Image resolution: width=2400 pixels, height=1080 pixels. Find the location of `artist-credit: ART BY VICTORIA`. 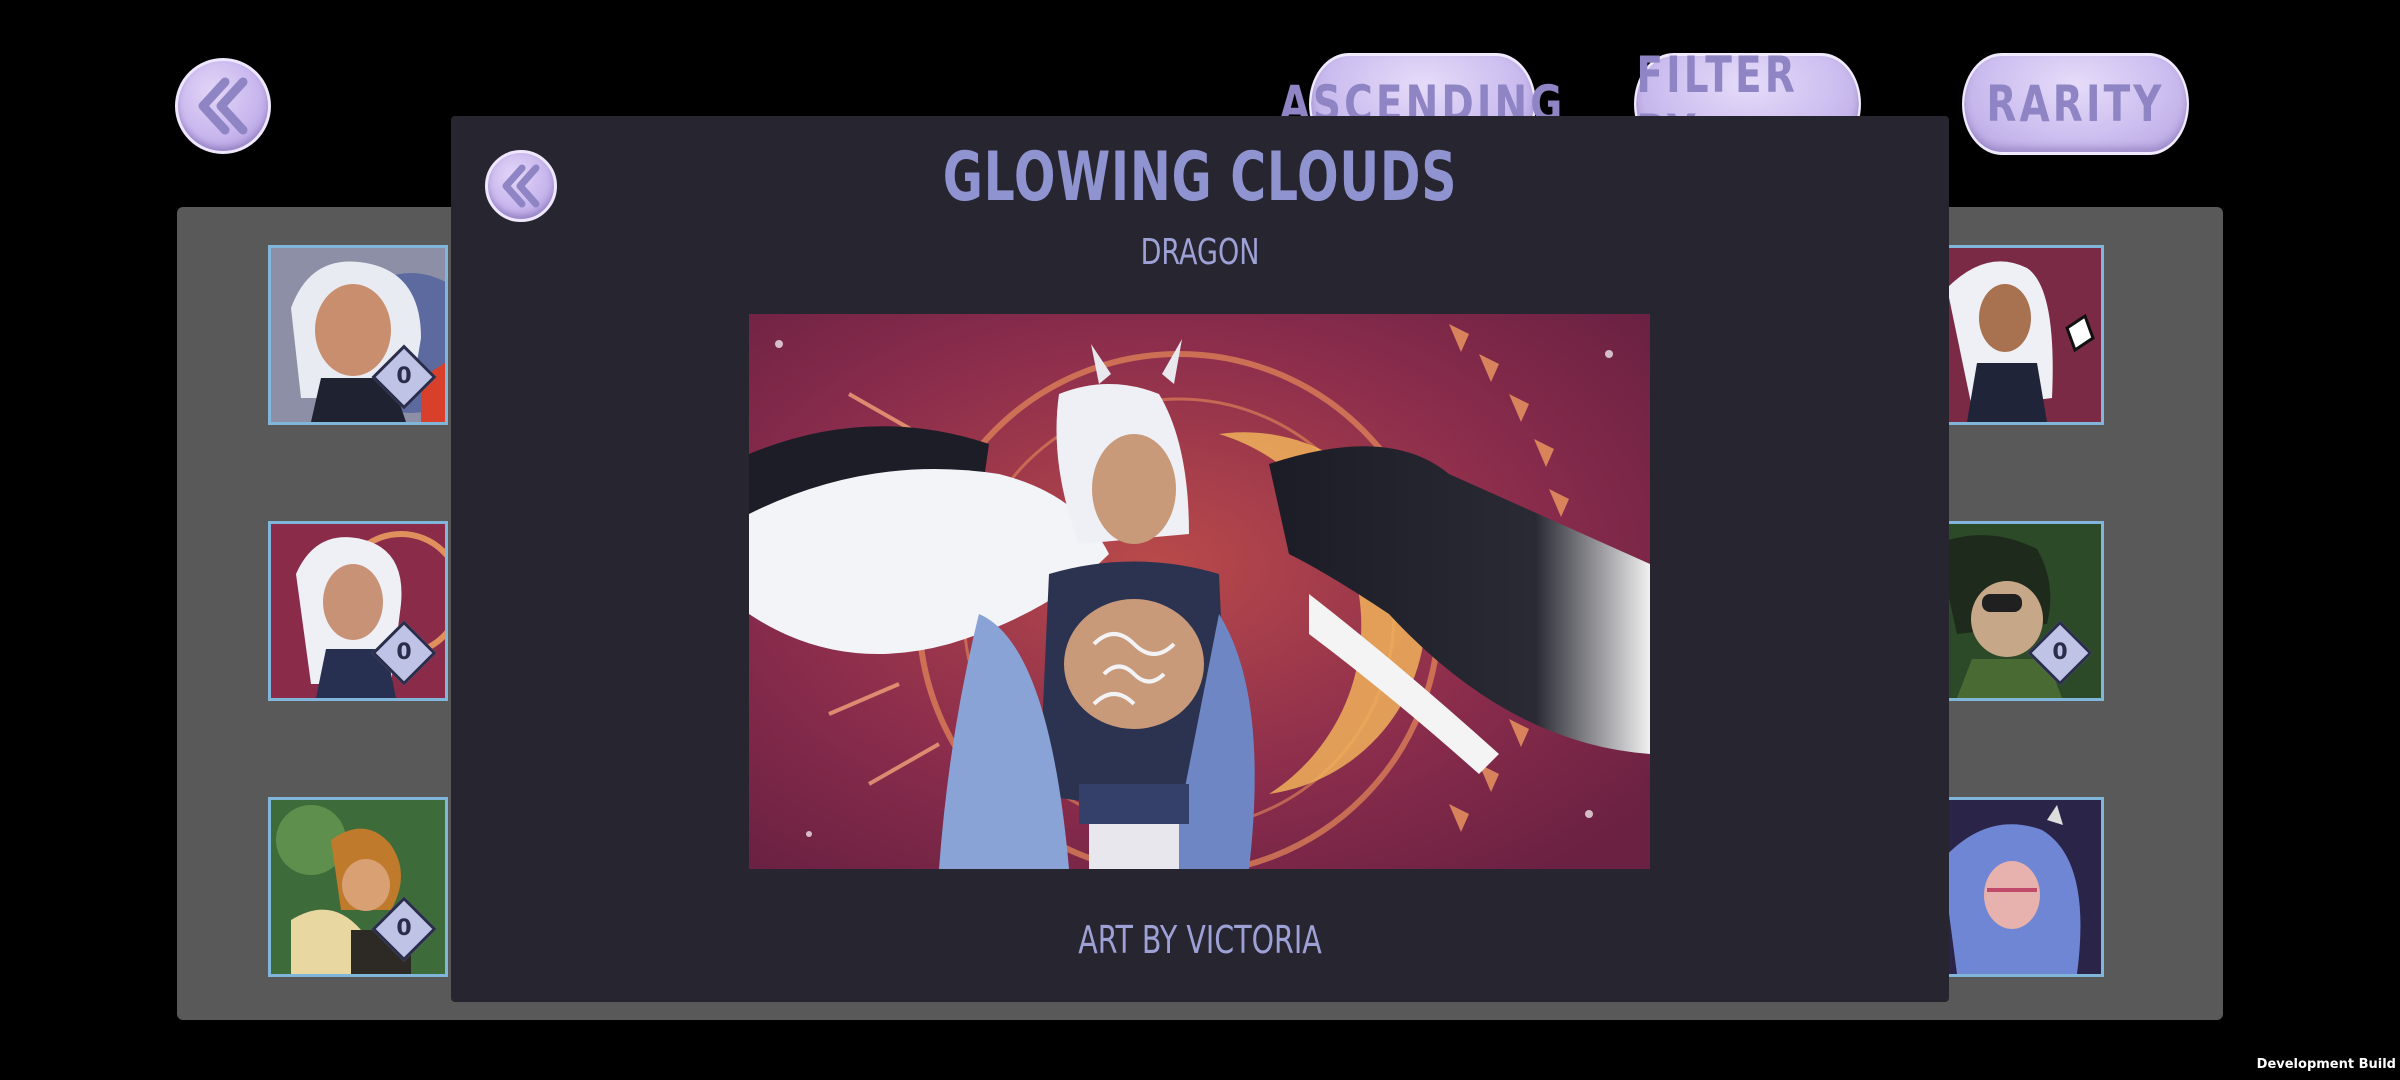

artist-credit: ART BY VICTORIA is located at coordinates (1200, 940).